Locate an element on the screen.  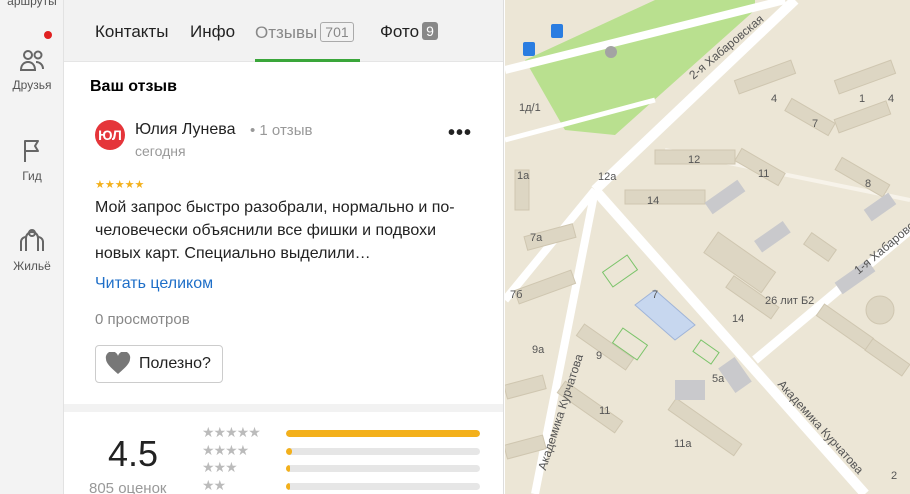
useful-label: Полезно? is located at coordinates (175, 363).